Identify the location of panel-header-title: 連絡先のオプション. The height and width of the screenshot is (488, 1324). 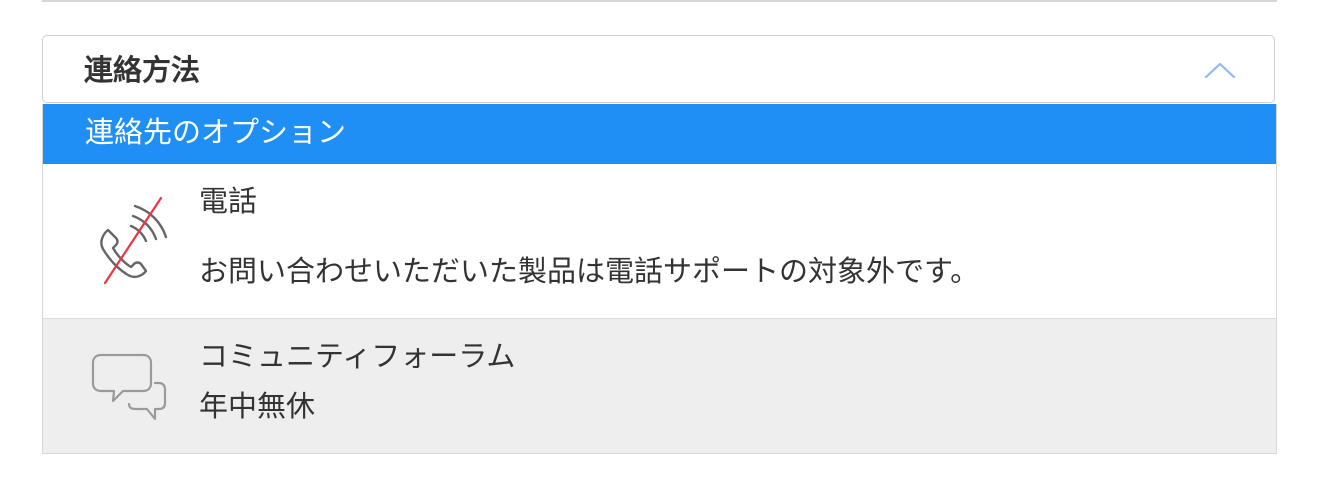
(216, 132).